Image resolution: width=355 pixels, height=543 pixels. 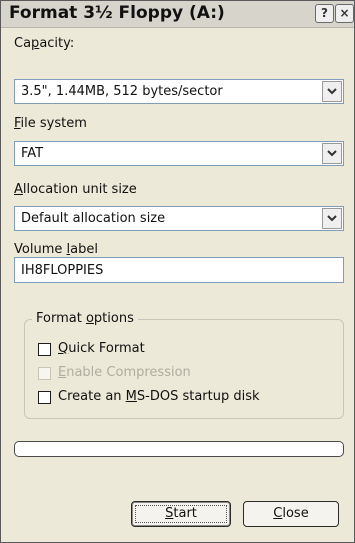 I want to click on volume-label-value: IH8FLOPPIES, so click(x=62, y=270).